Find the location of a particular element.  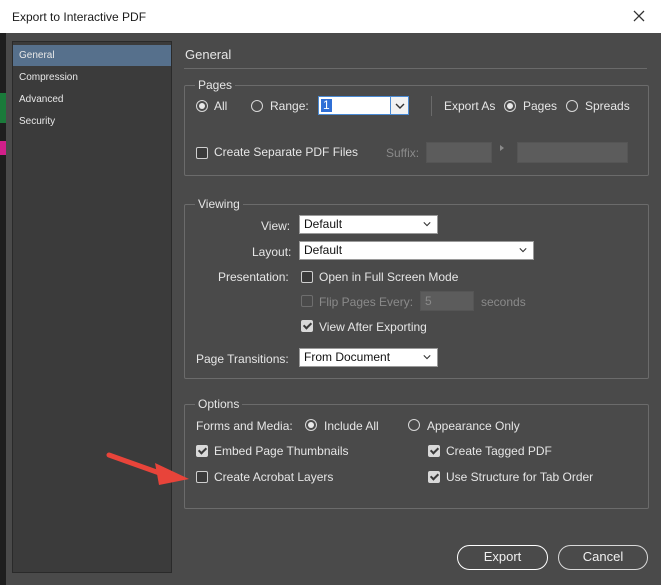

export-as-label: Export As is located at coordinates (470, 106).